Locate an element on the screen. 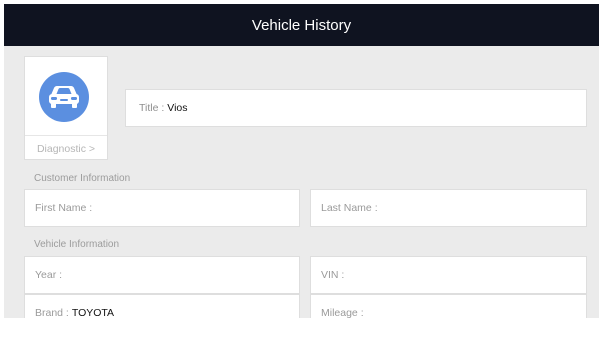 This screenshot has height=356, width=599. brand-label: Brand : is located at coordinates (52, 312).